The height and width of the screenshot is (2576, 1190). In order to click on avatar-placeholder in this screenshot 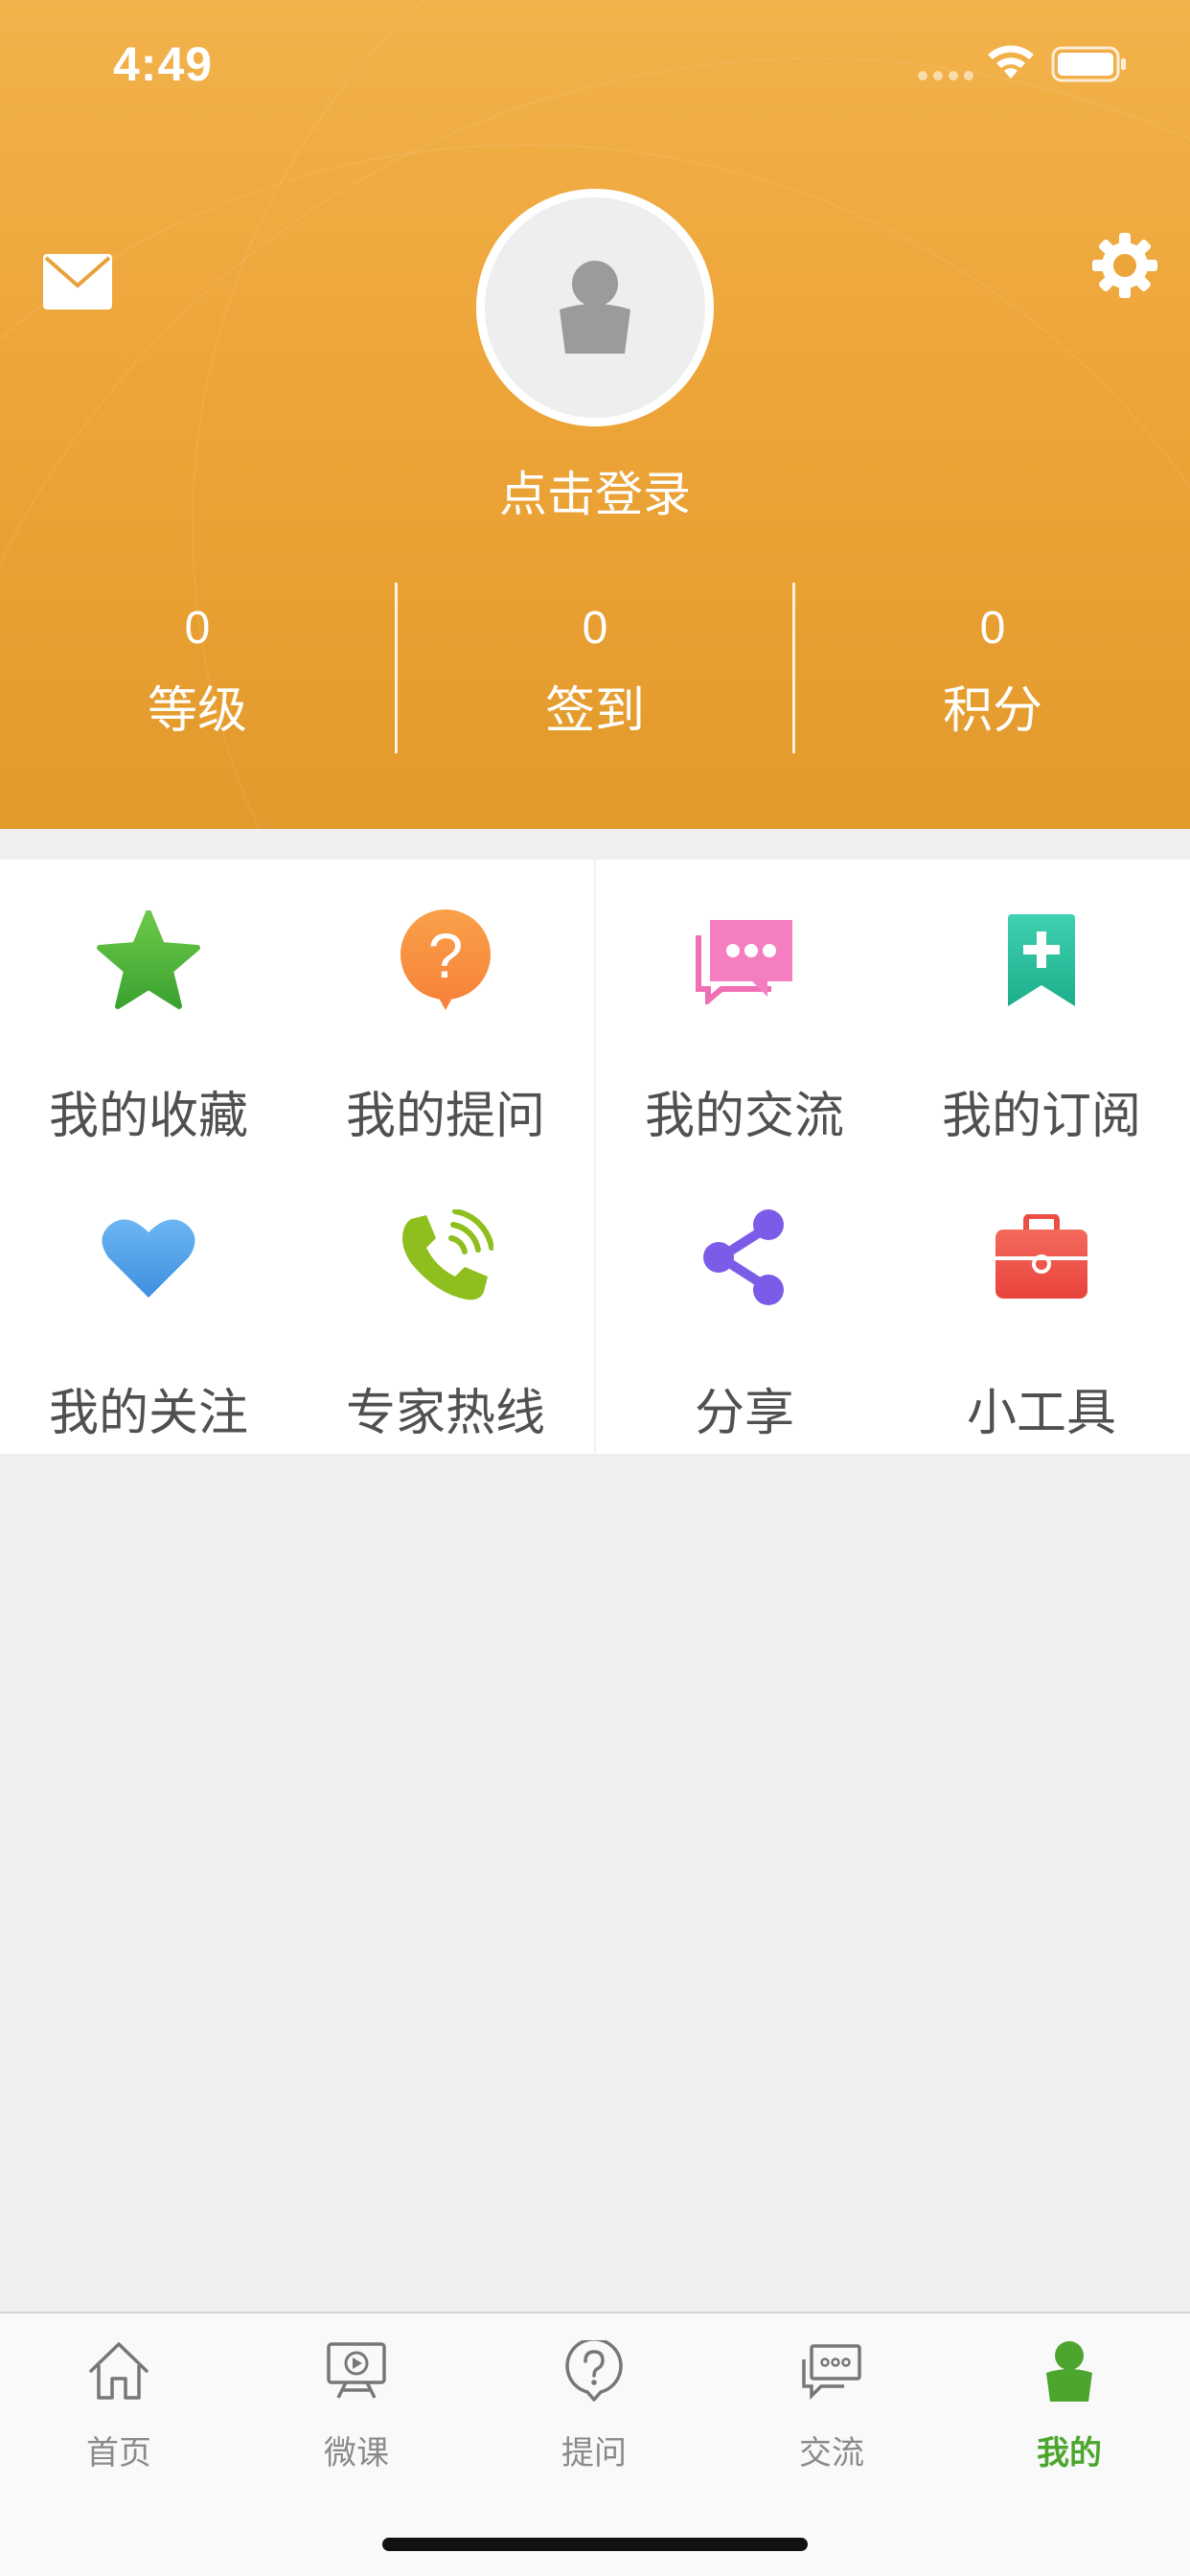, I will do `click(595, 307)`.